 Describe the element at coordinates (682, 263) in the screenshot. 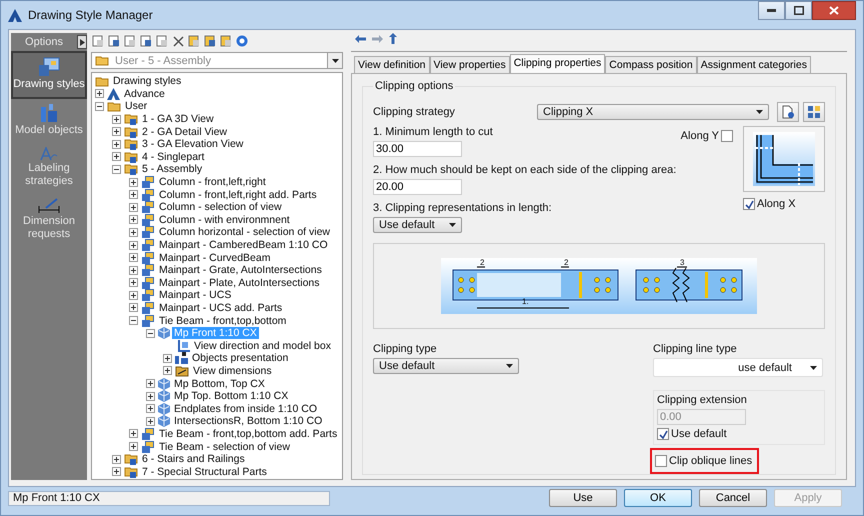

I see `dimension-label: 3` at that location.